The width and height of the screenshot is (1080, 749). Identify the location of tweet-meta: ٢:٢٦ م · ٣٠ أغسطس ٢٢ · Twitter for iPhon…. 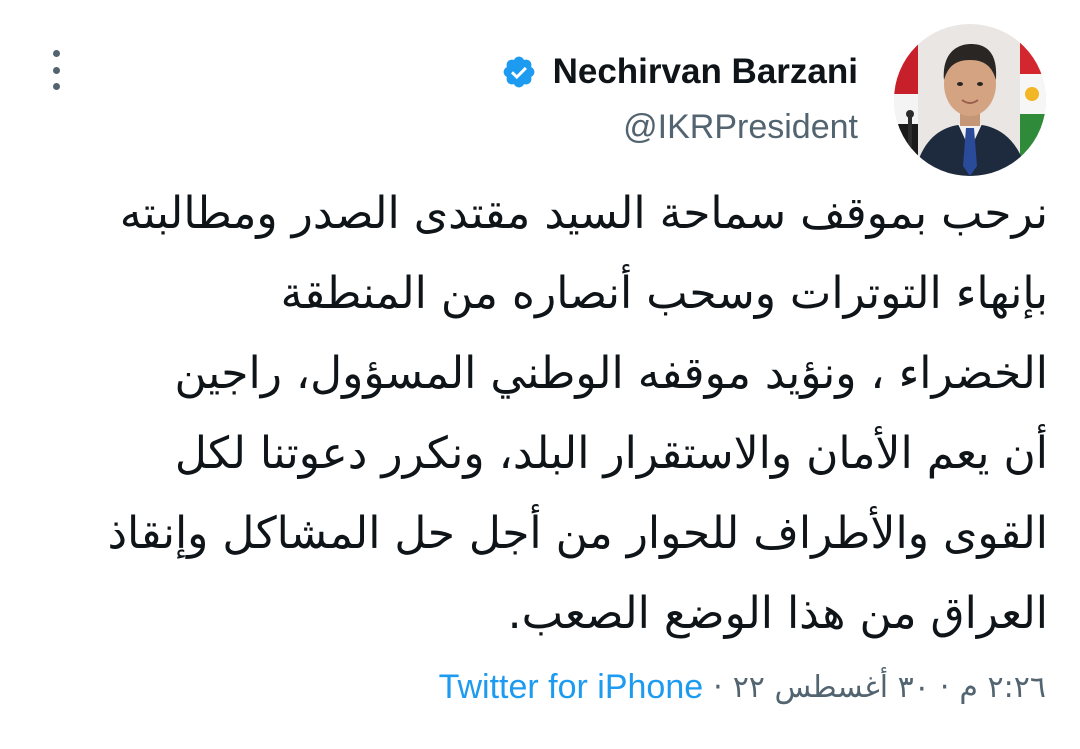
(742, 687).